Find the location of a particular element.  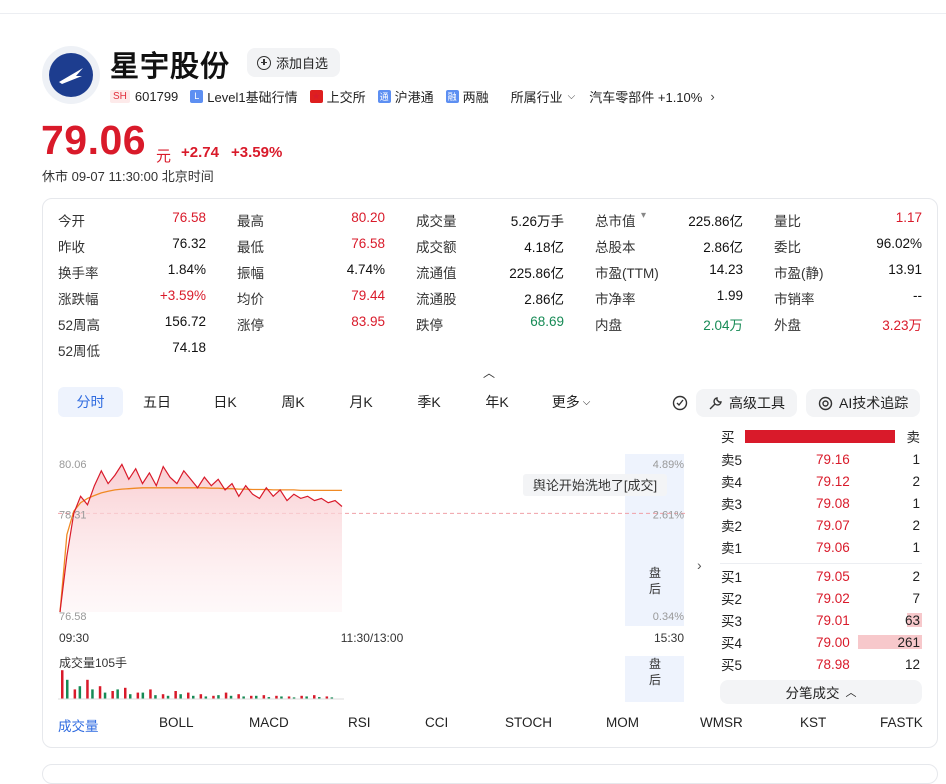

price-axis-label: 78.31 is located at coordinates (73, 515).